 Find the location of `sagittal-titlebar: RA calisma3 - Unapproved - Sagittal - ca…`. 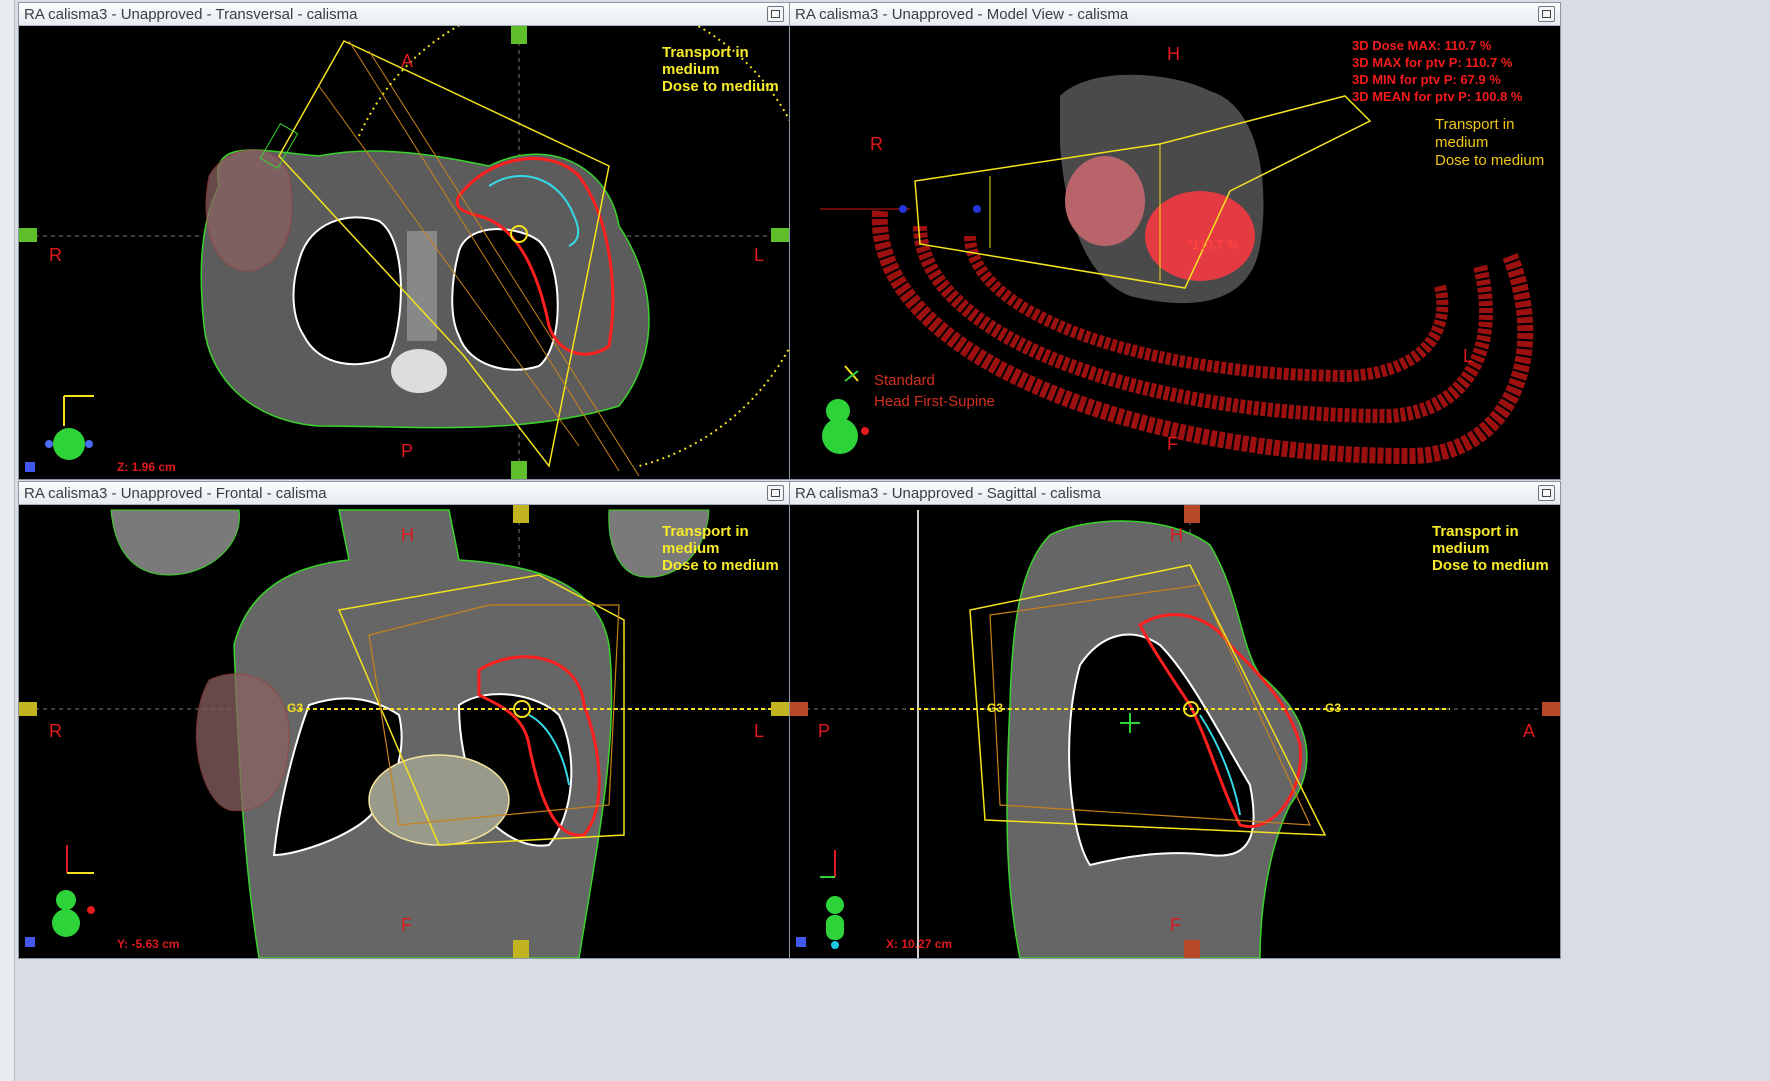

sagittal-titlebar: RA calisma3 - Unapproved - Sagittal - ca… is located at coordinates (1175, 493).